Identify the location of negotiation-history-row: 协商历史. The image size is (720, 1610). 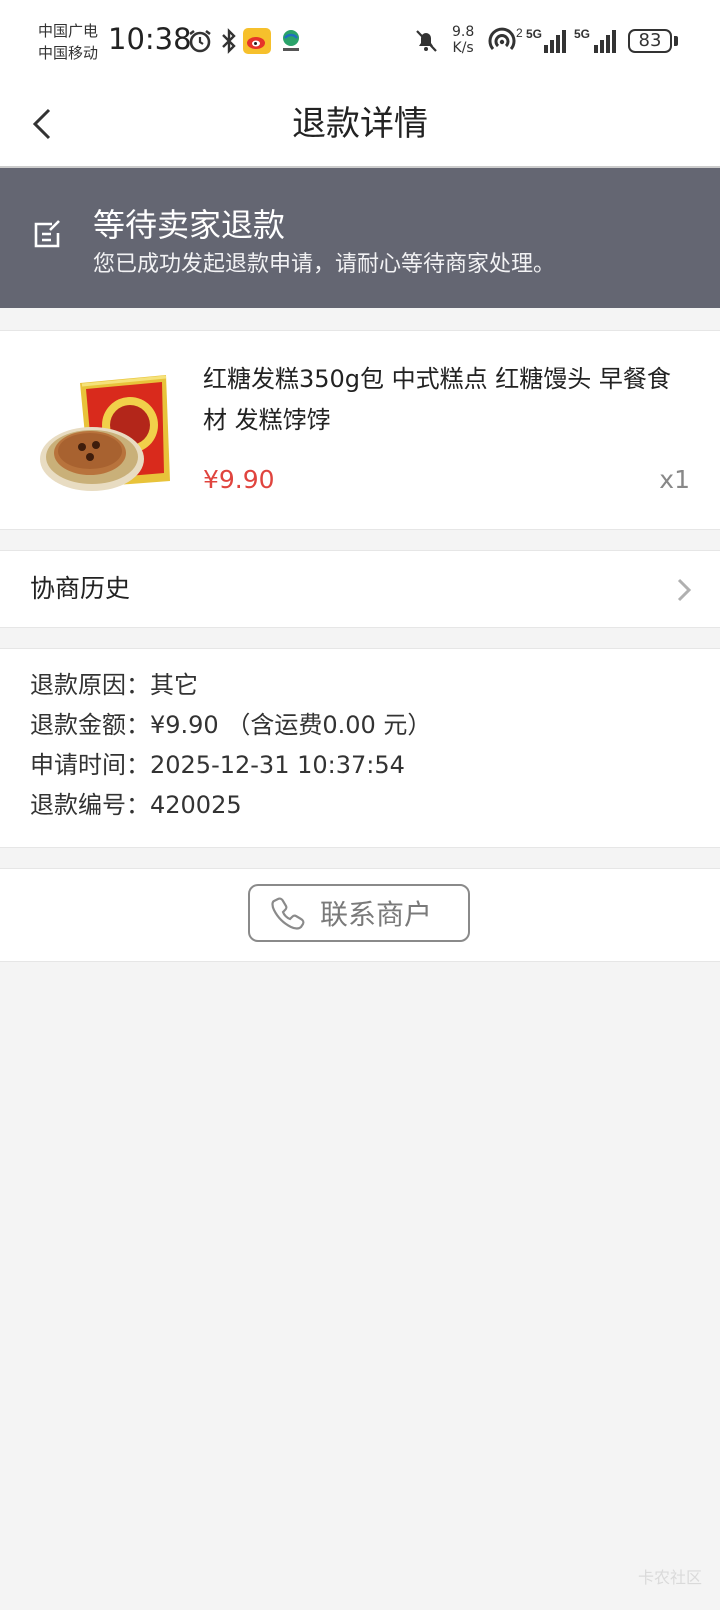
(360, 589).